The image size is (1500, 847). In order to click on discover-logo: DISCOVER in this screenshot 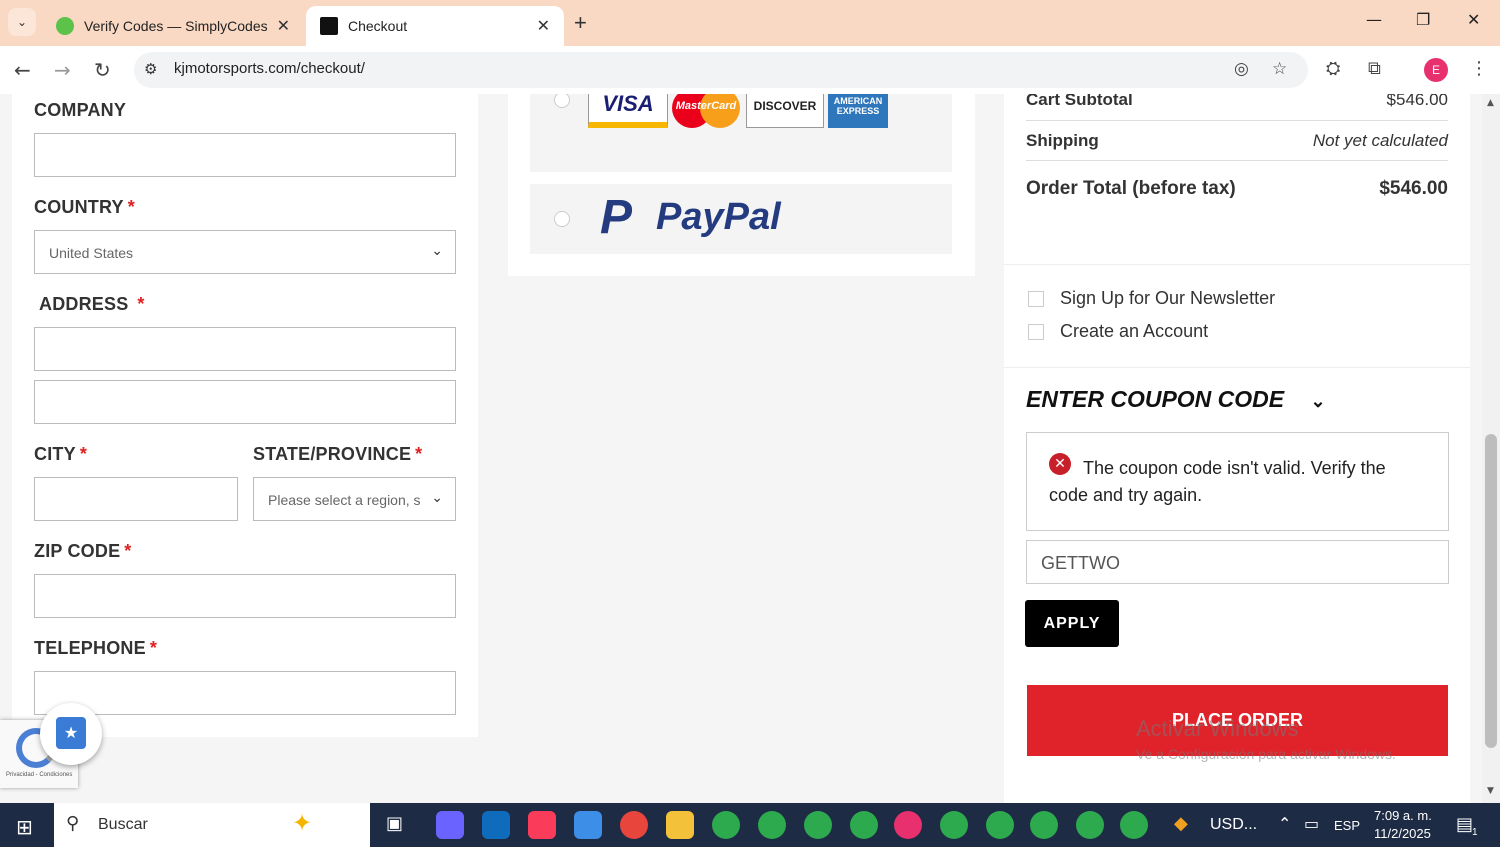, I will do `click(785, 111)`.